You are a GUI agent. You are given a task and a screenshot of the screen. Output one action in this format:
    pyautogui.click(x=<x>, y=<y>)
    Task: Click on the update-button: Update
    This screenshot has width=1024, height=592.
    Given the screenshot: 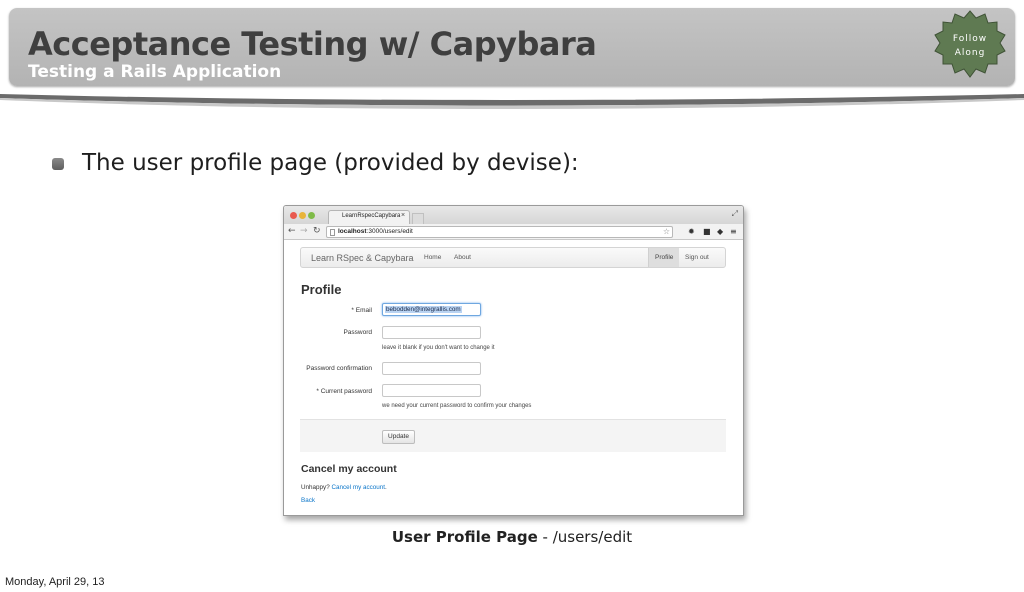 What is the action you would take?
    pyautogui.click(x=398, y=437)
    